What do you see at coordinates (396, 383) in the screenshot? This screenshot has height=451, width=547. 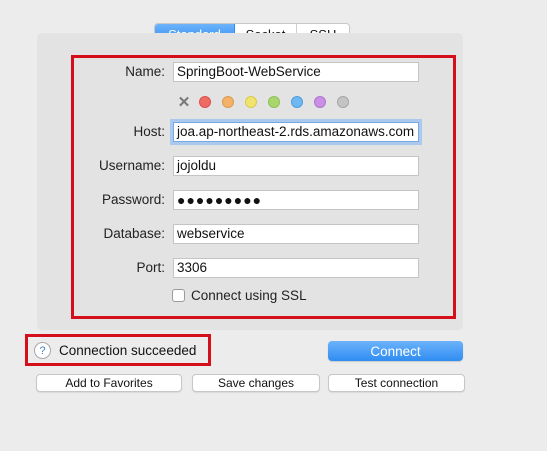 I see `test-connection-button: Test connection` at bounding box center [396, 383].